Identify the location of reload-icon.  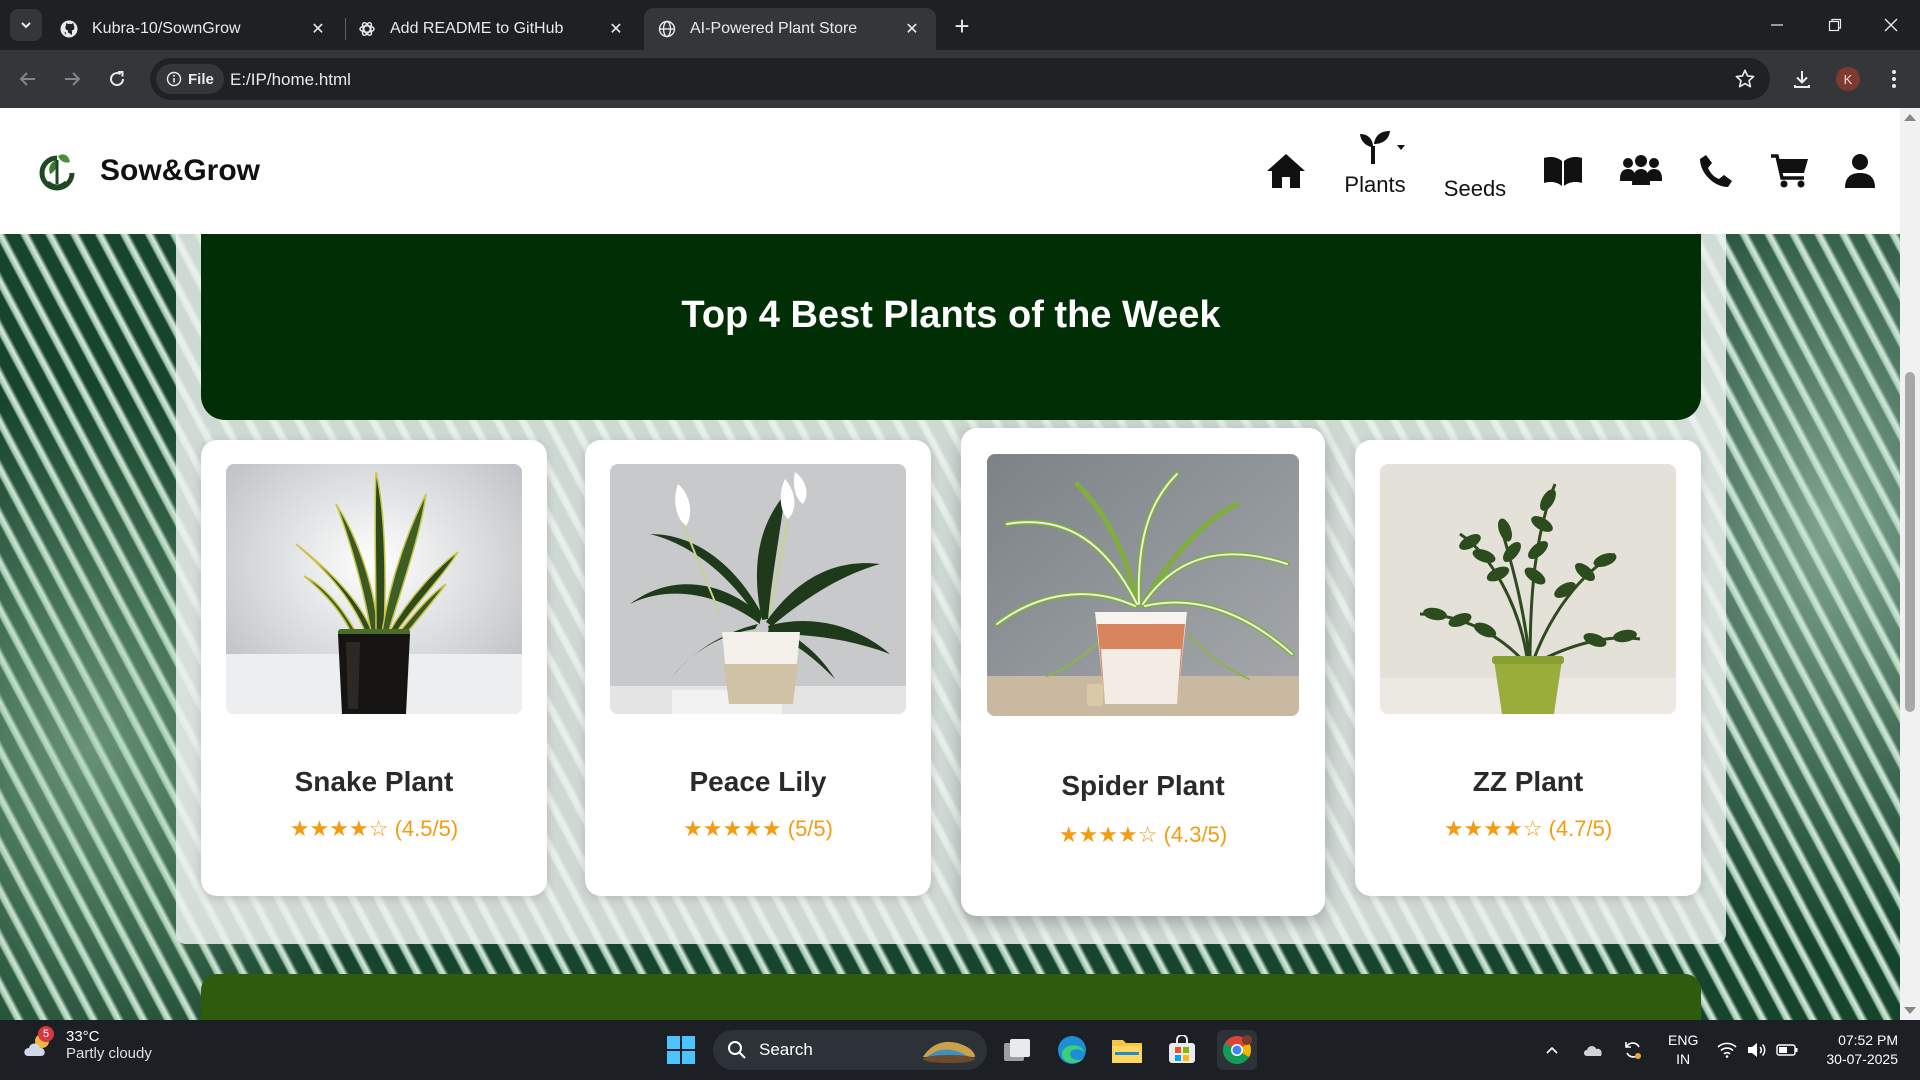
(117, 79).